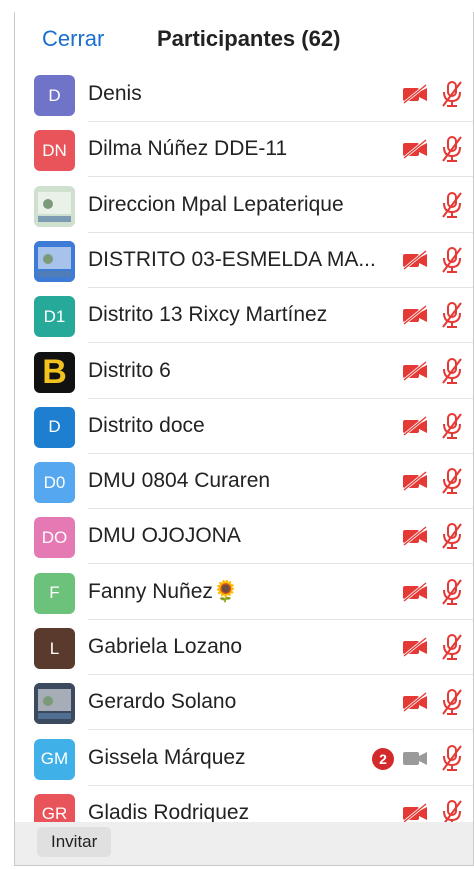 This screenshot has height=869, width=474. What do you see at coordinates (167, 757) in the screenshot?
I see `participant-name: Gissela Márquez` at bounding box center [167, 757].